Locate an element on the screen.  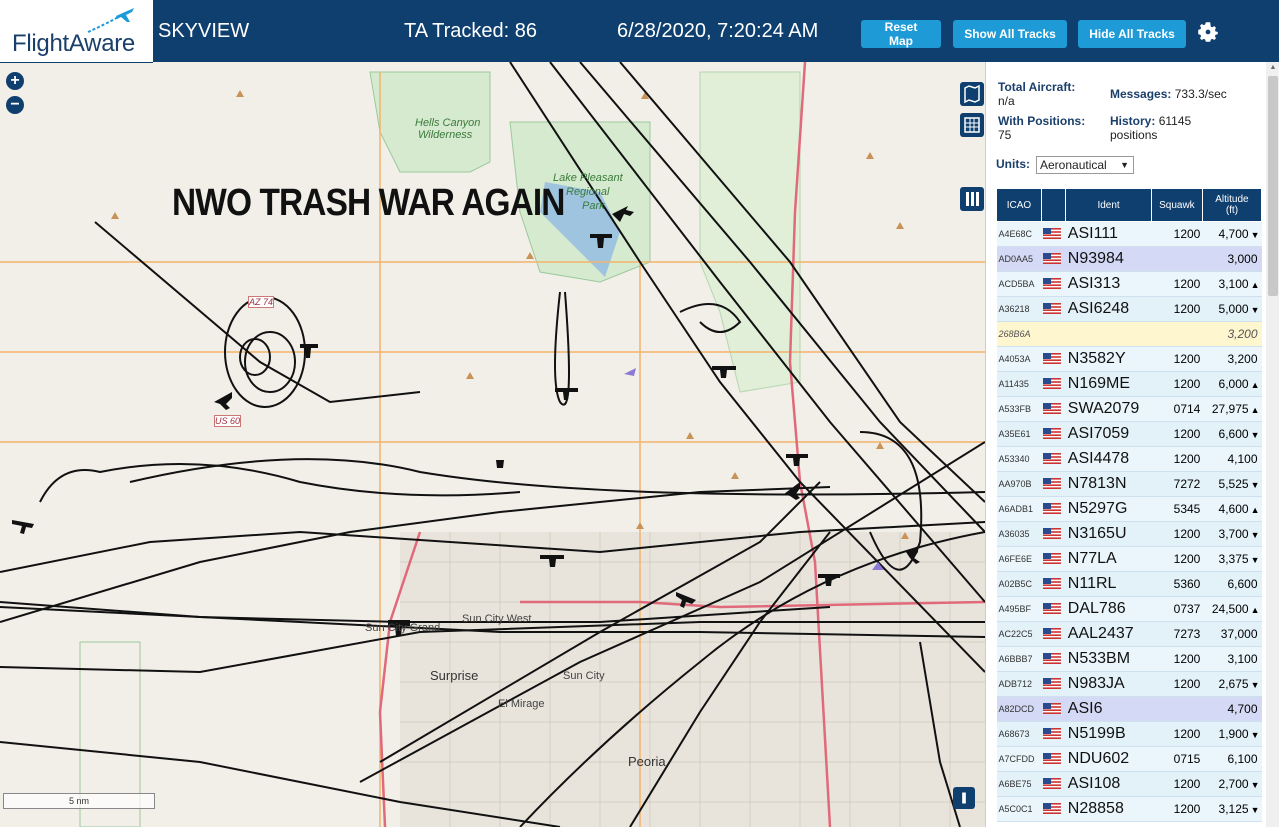
icao-cell: AA970B is located at coordinates (1019, 484).